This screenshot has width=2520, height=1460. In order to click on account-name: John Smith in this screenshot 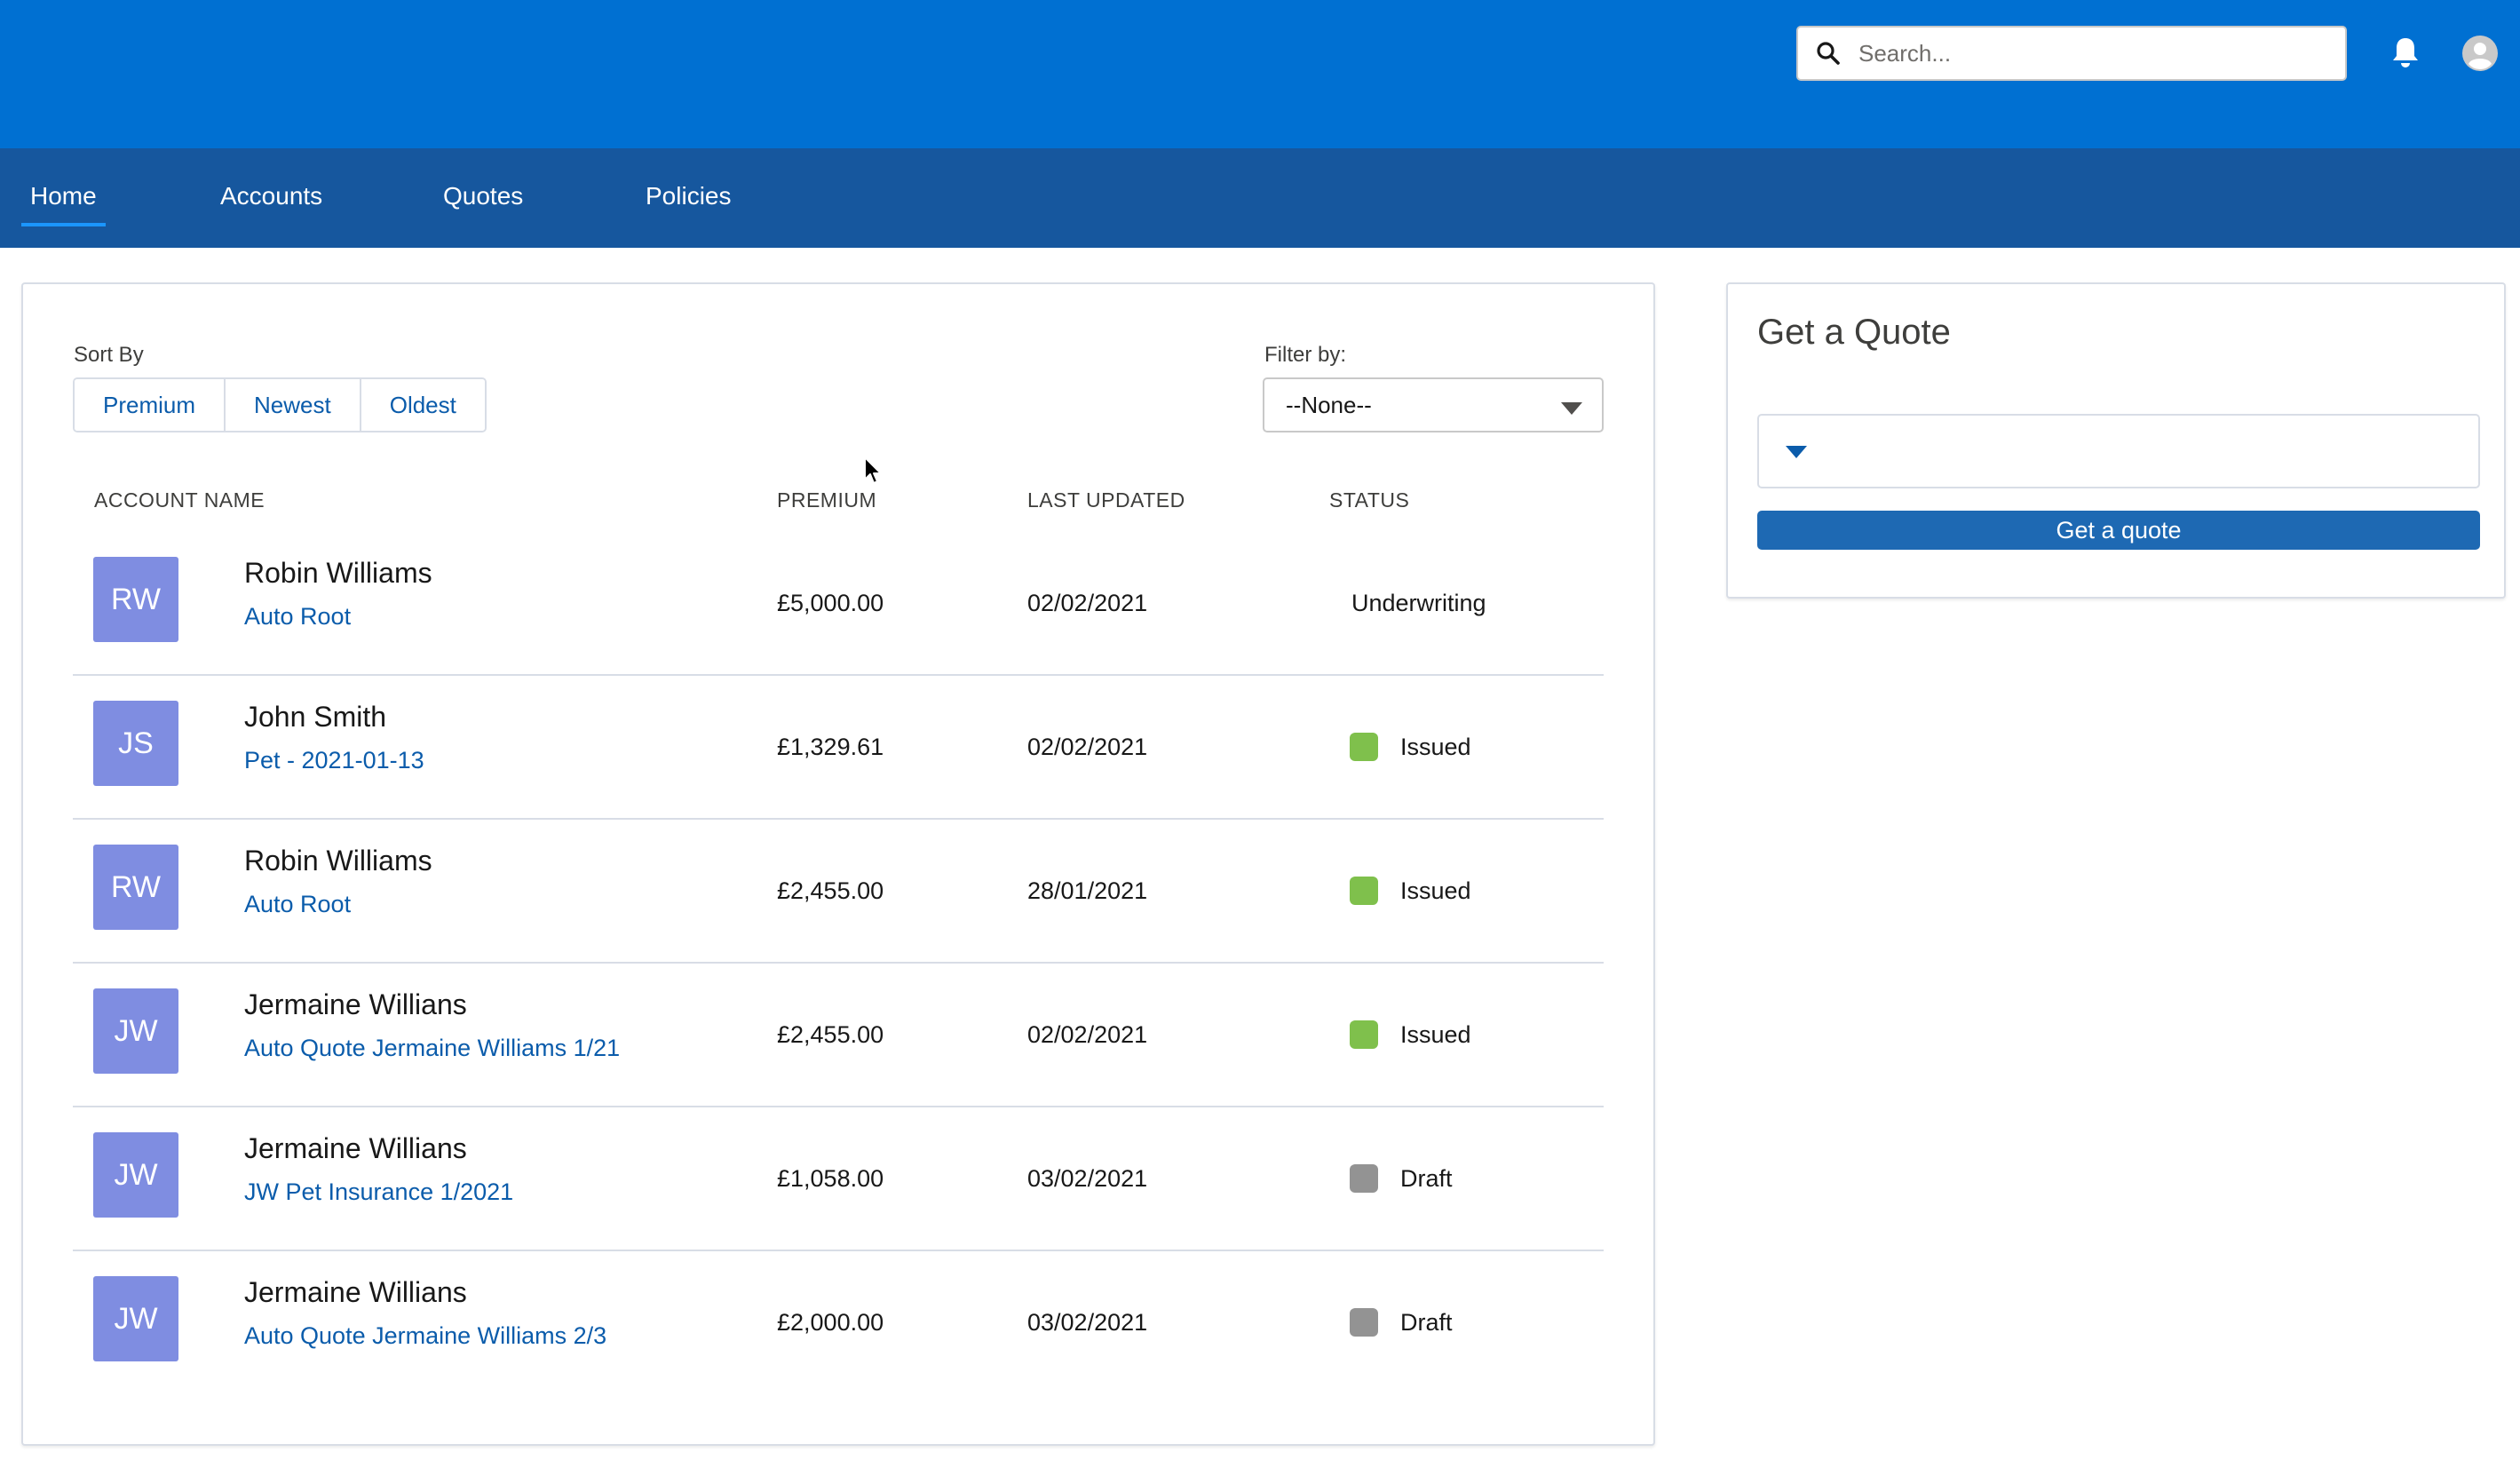, I will do `click(315, 717)`.